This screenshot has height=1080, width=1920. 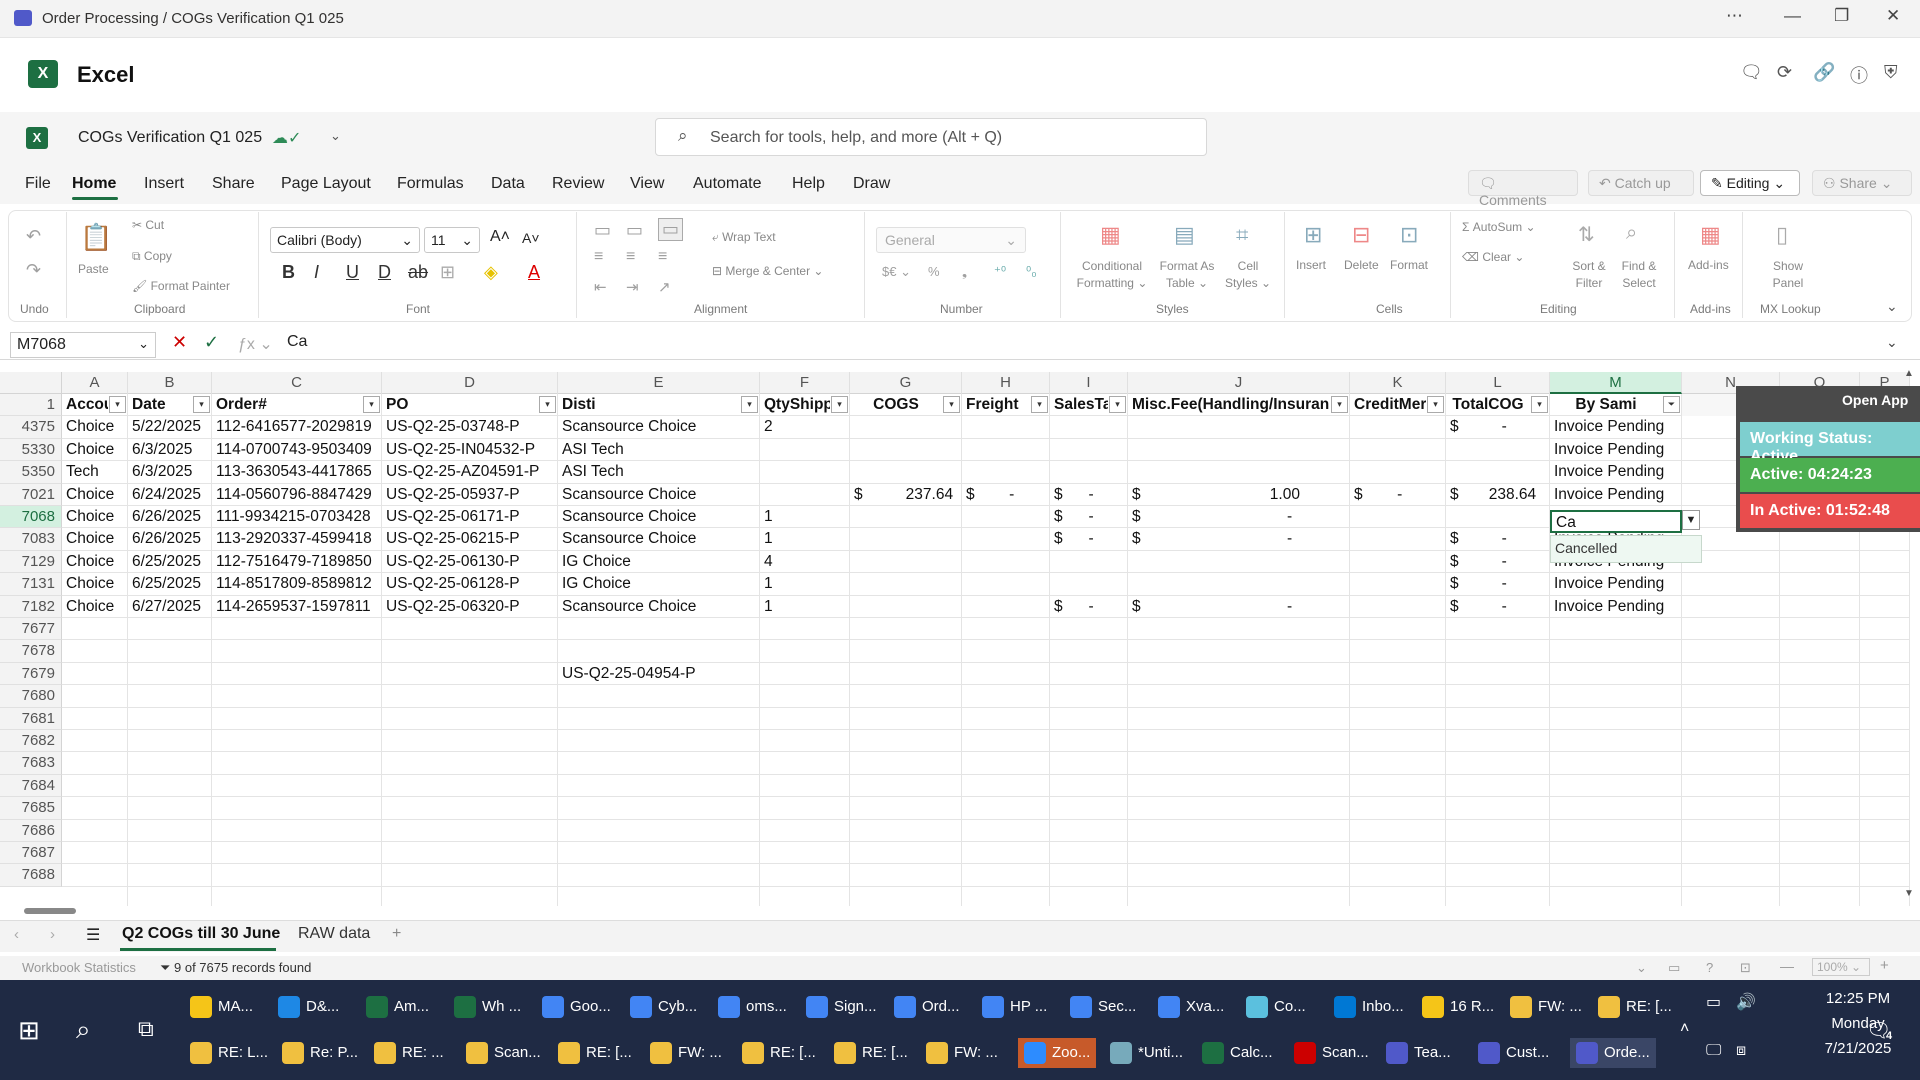 What do you see at coordinates (744, 237) in the screenshot?
I see `wrap-text-button: ⤶ Wrap Text` at bounding box center [744, 237].